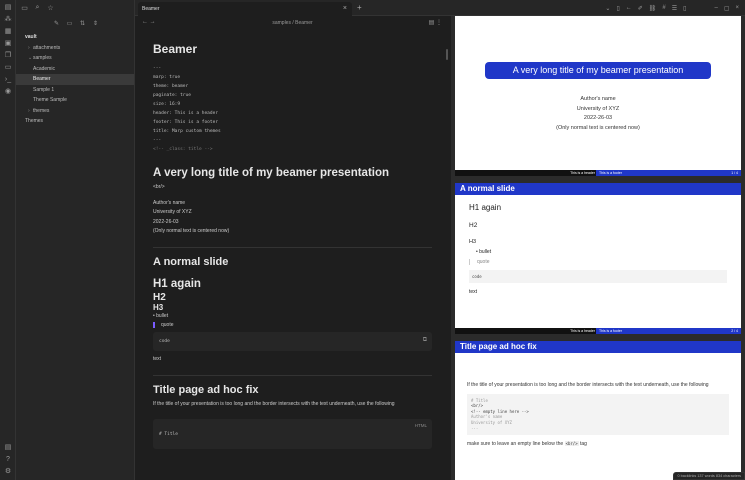 This screenshot has height=480, width=745. What do you see at coordinates (435, 22) in the screenshot?
I see `reading-view-icon: ▤ ⋮` at bounding box center [435, 22].